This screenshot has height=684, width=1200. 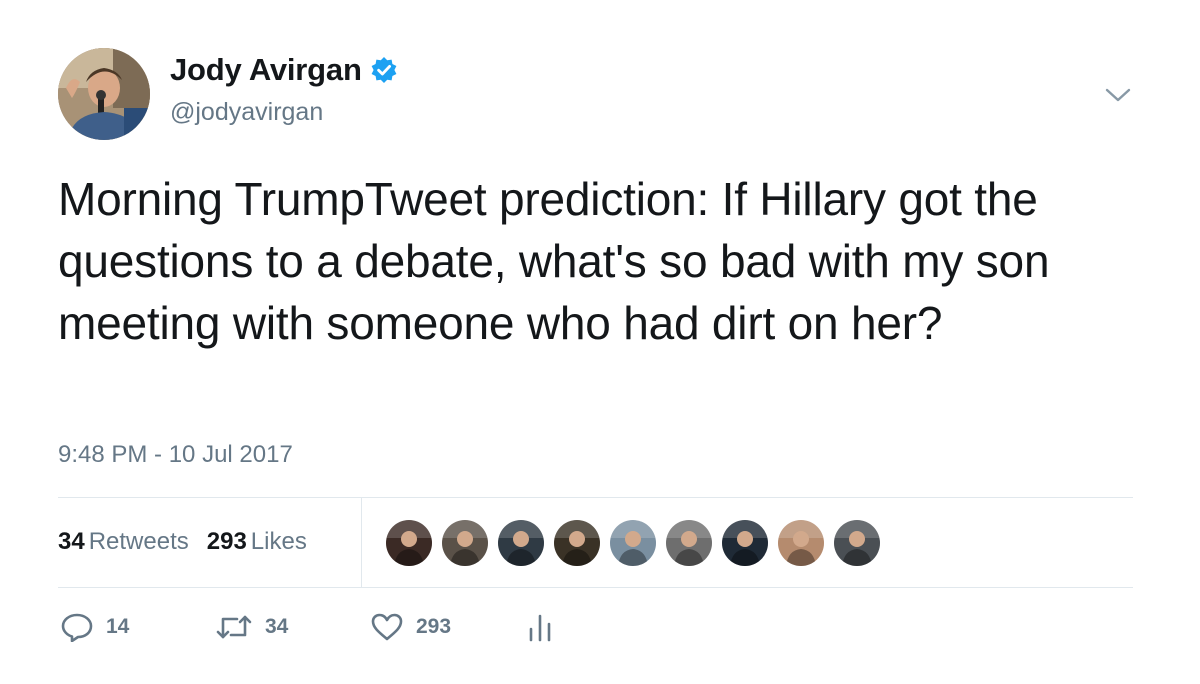 What do you see at coordinates (118, 626) in the screenshot?
I see `reply-count: 14` at bounding box center [118, 626].